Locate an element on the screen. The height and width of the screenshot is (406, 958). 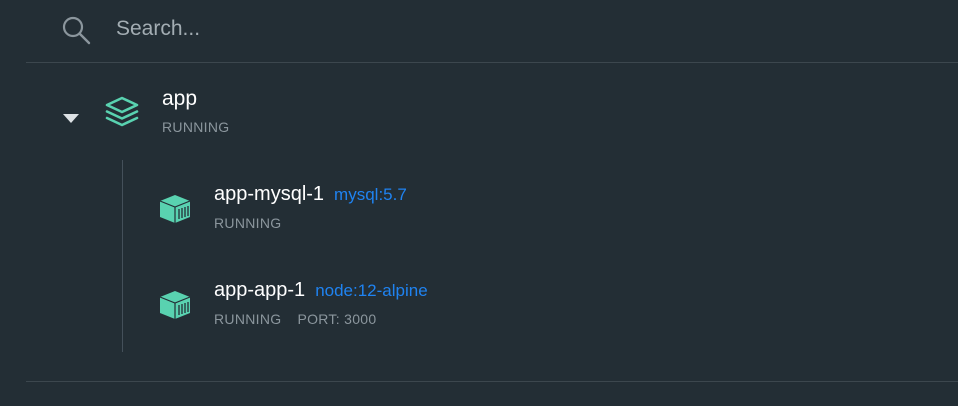
container-status-line: RUNNING is located at coordinates (247, 223).